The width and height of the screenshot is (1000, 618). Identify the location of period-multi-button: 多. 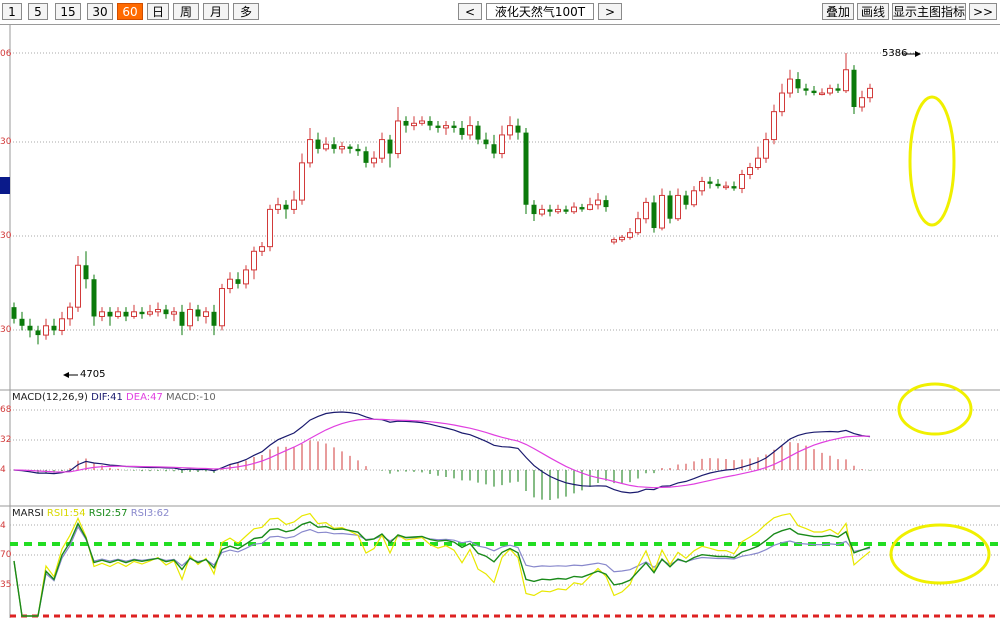
(246, 11).